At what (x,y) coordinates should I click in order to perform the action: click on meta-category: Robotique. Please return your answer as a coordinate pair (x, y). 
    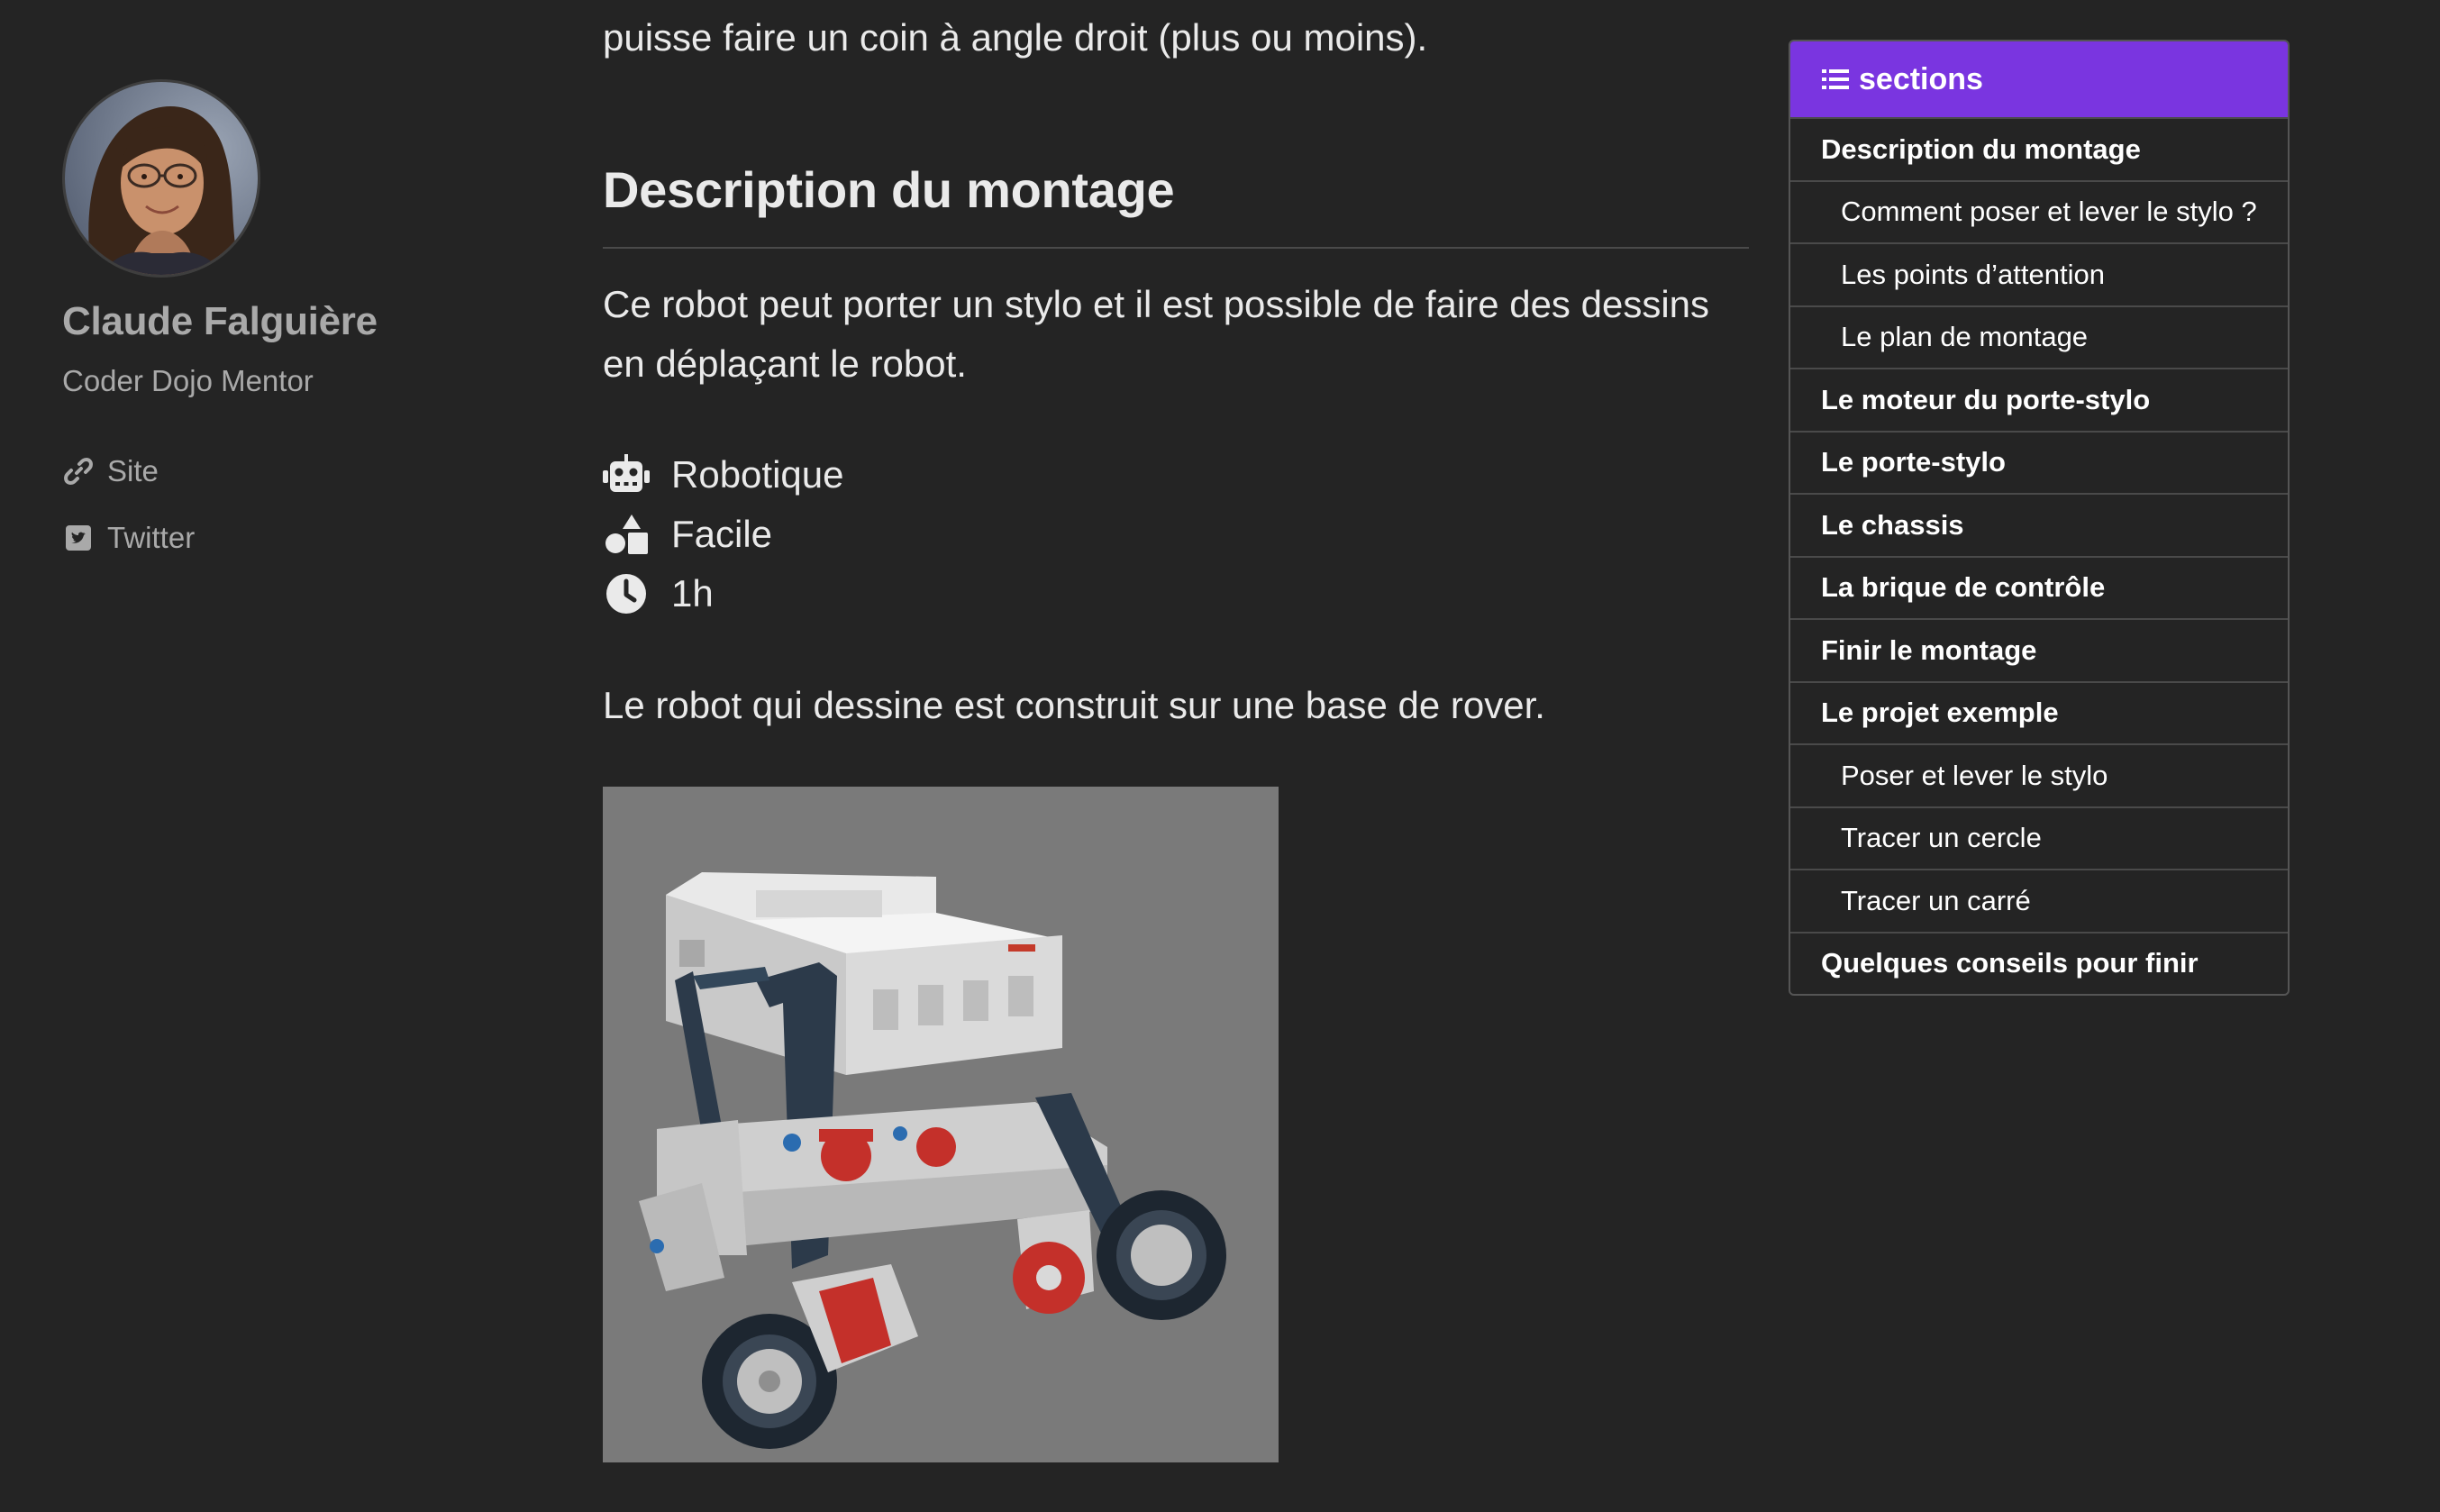
    Looking at the image, I should click on (723, 475).